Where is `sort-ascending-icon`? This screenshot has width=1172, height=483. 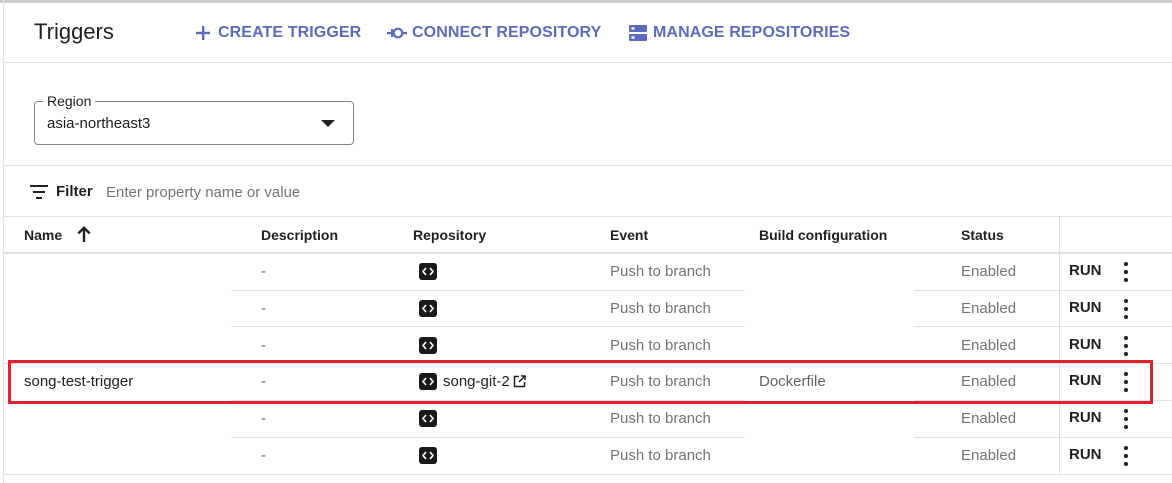 sort-ascending-icon is located at coordinates (84, 234).